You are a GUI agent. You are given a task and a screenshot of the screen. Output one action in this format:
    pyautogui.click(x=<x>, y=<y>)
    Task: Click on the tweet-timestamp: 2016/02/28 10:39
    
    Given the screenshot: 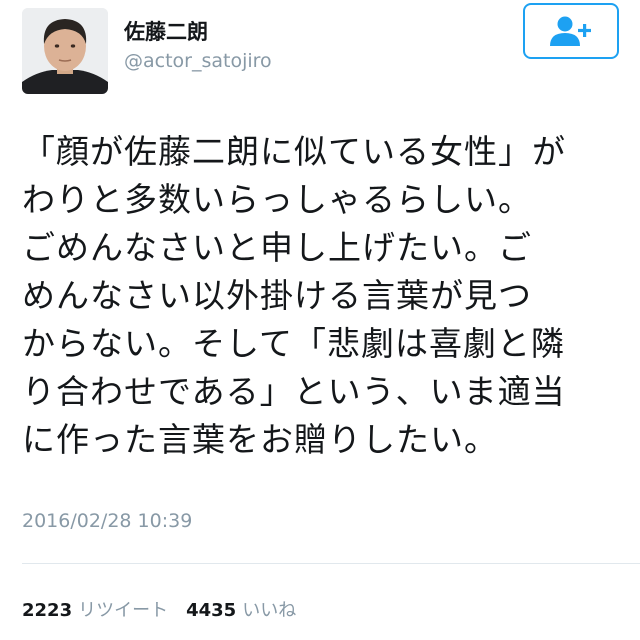 What is the action you would take?
    pyautogui.click(x=107, y=521)
    